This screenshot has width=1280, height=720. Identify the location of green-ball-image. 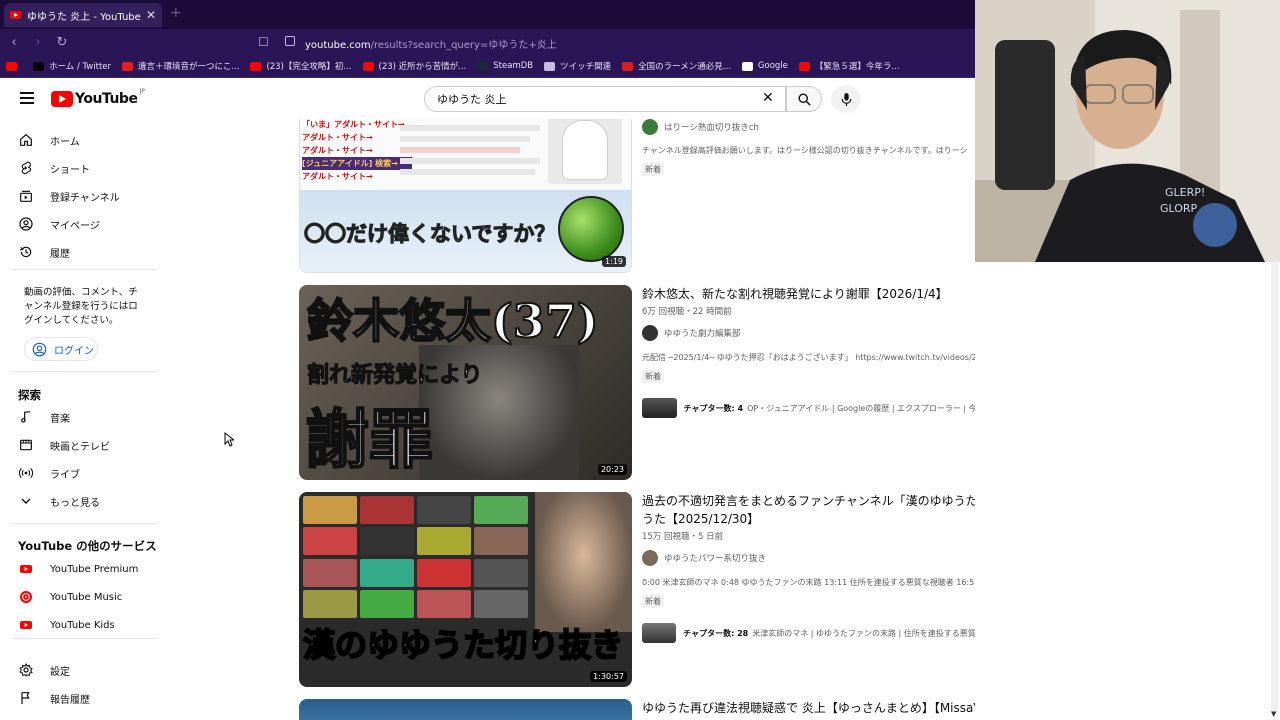
(591, 229).